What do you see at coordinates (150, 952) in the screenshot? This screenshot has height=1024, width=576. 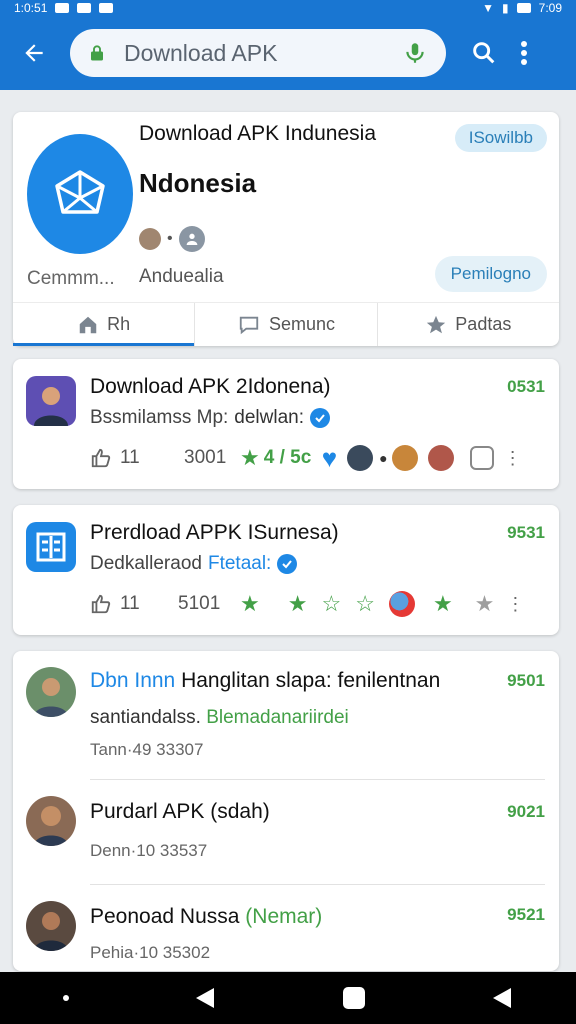 I see `list-item-meta: Pehia·10 35302` at bounding box center [150, 952].